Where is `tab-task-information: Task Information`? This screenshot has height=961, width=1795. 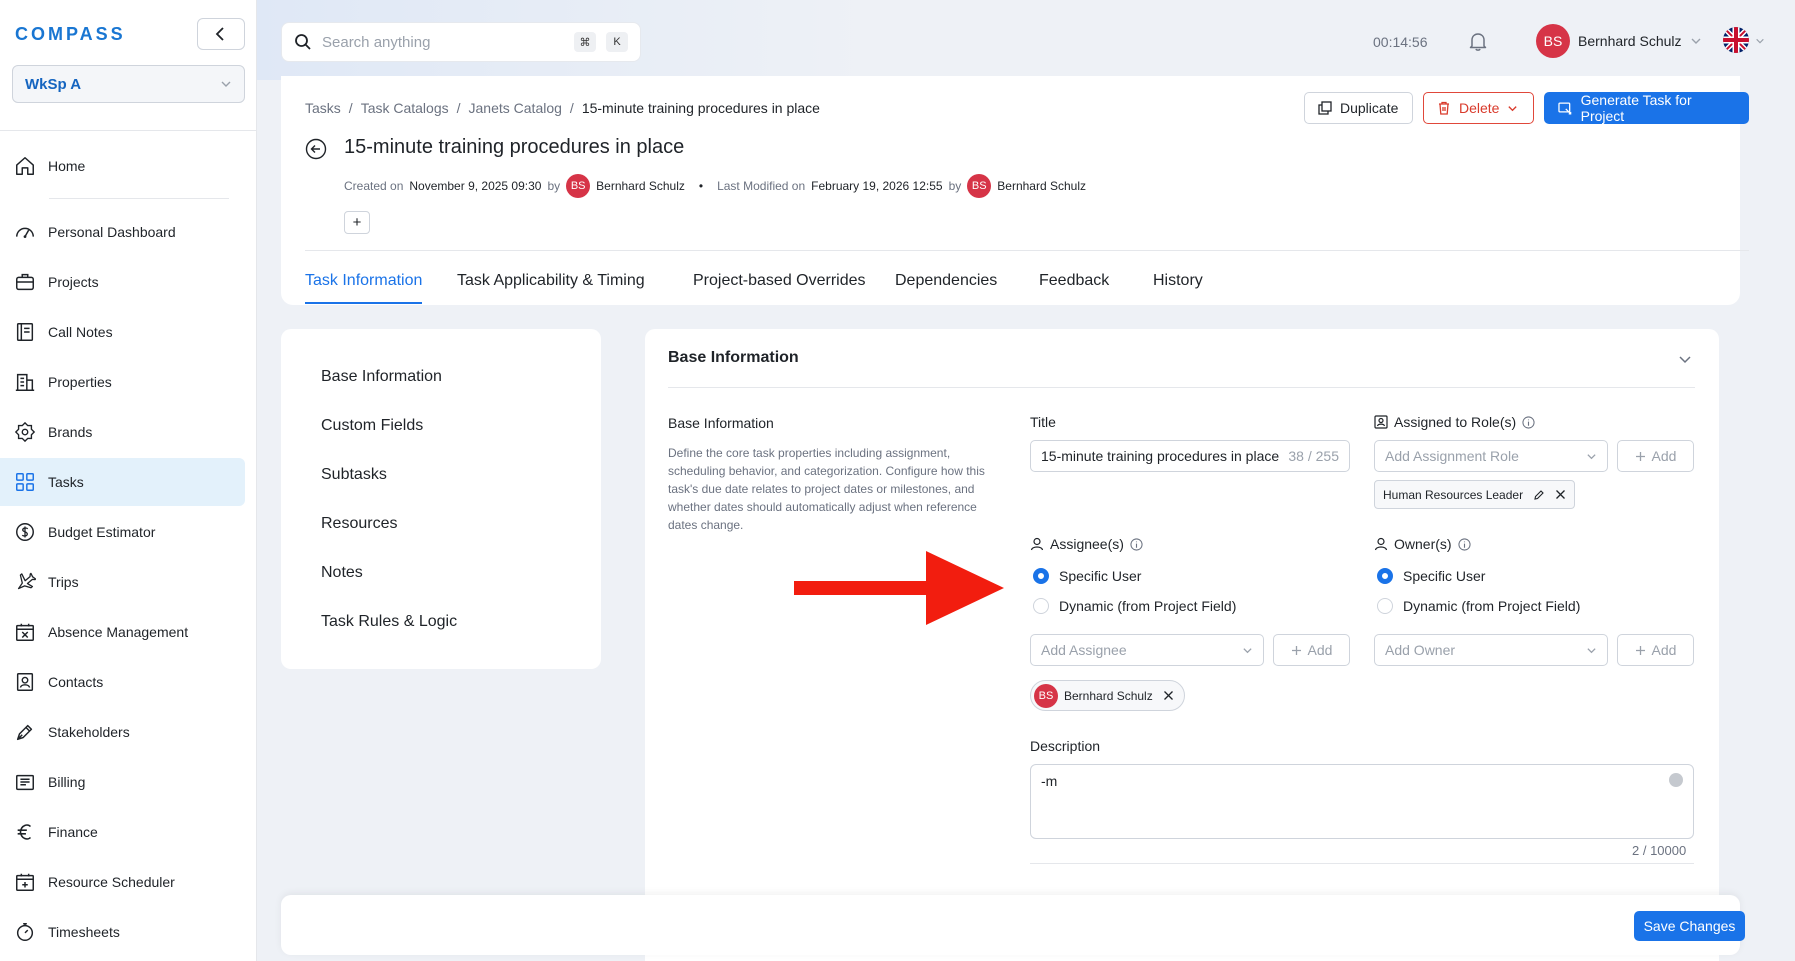
tab-task-information: Task Information is located at coordinates (364, 288).